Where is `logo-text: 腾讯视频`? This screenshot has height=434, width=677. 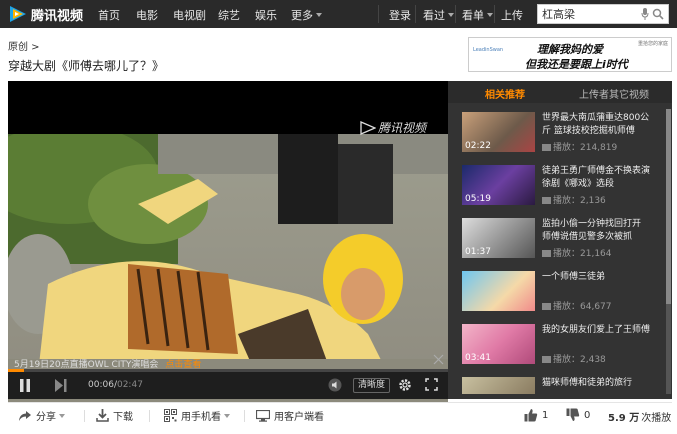
logo-text: 腾讯视频 is located at coordinates (57, 16).